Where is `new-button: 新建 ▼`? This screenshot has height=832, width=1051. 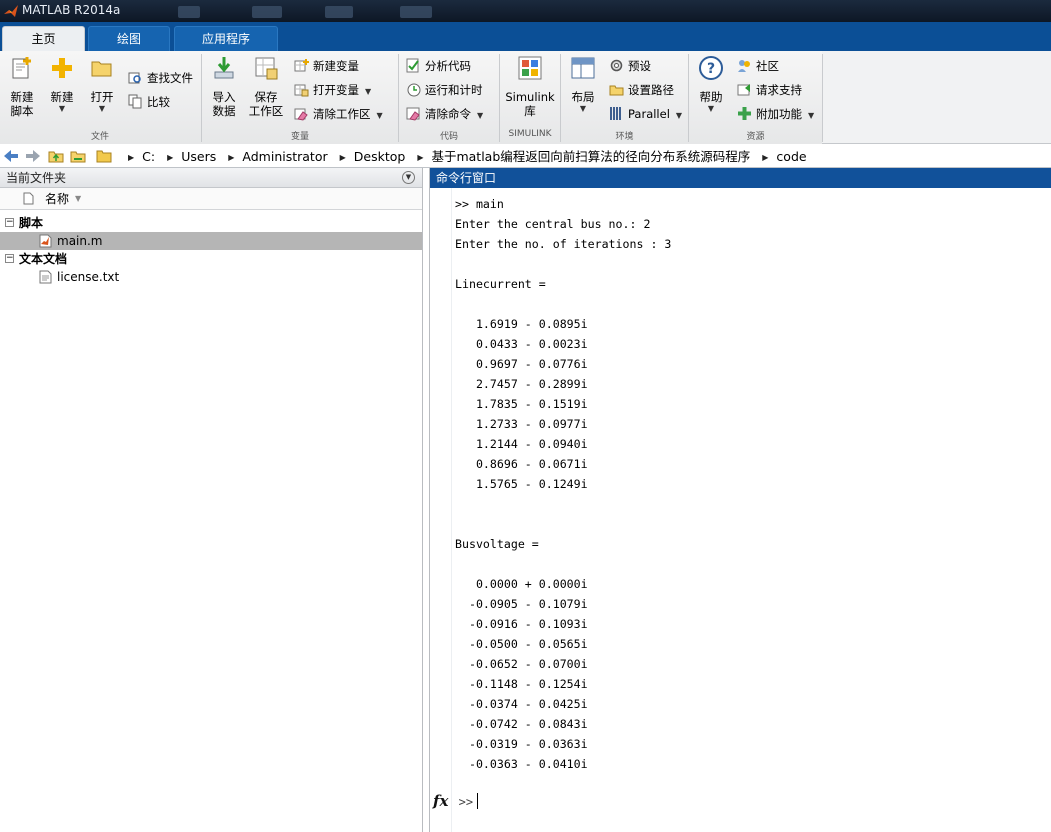
new-button: 新建 ▼ is located at coordinates (62, 84).